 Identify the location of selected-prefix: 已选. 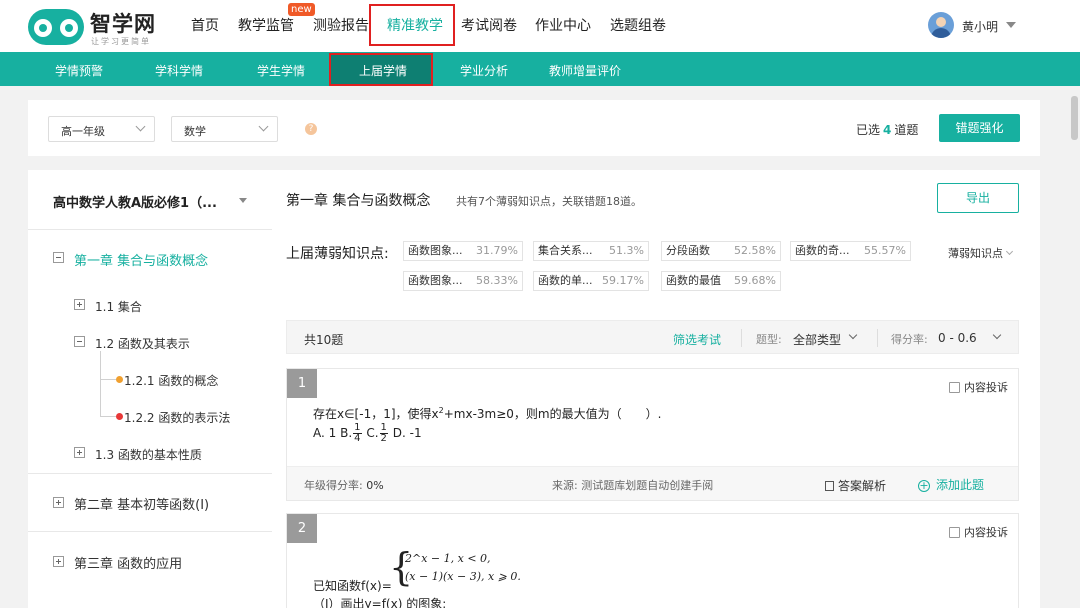
(868, 130).